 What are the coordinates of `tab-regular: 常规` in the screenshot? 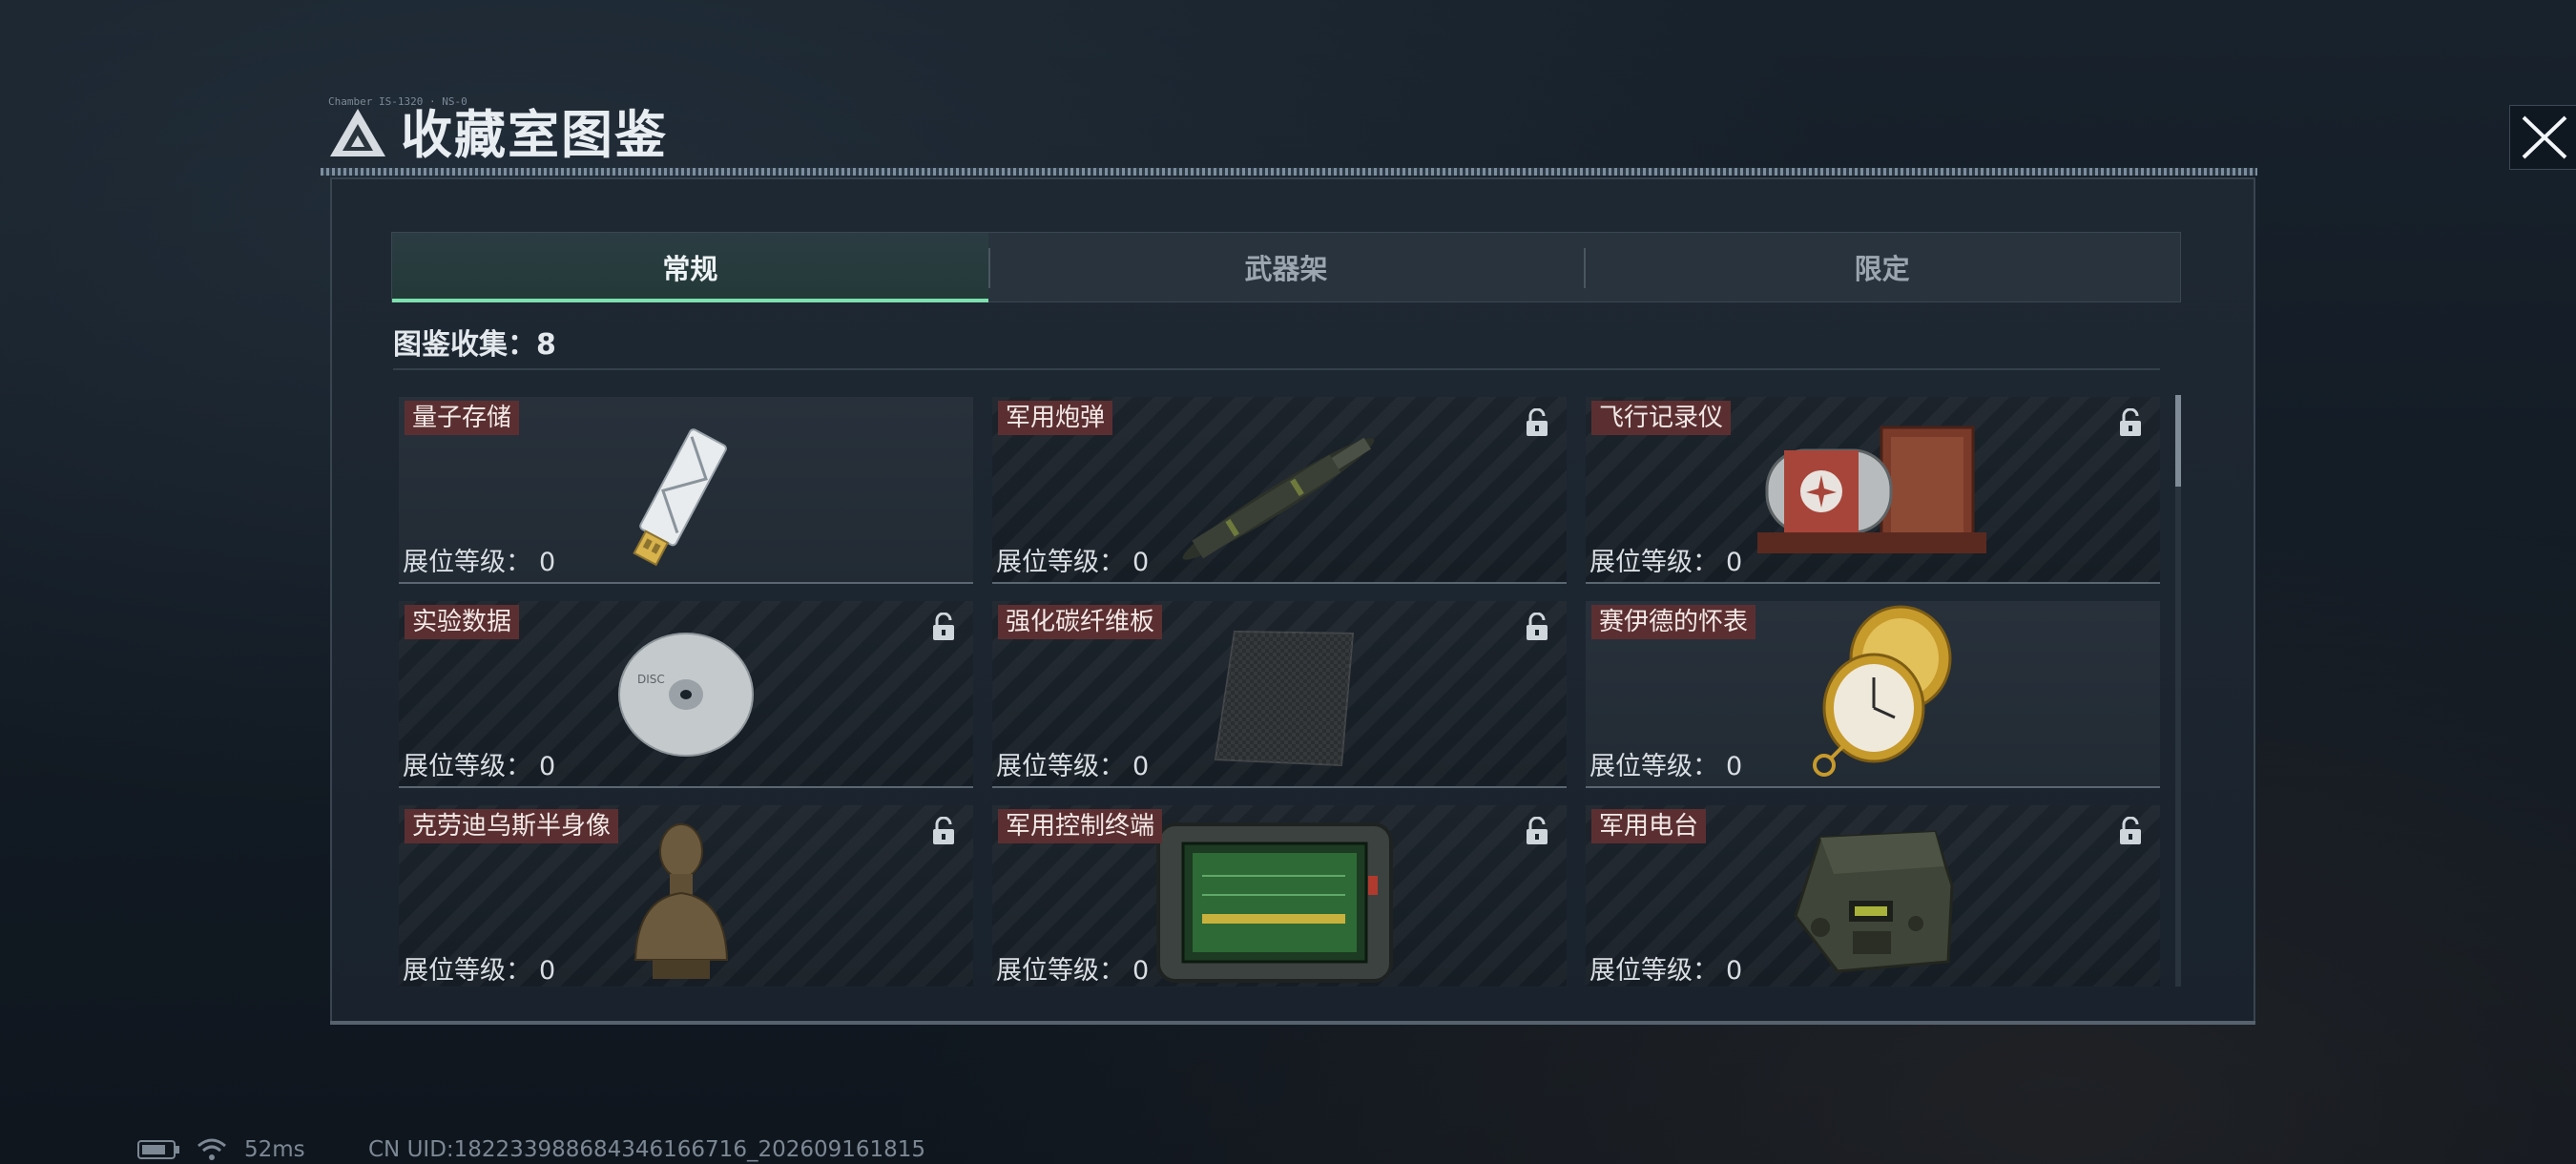 It's located at (690, 267).